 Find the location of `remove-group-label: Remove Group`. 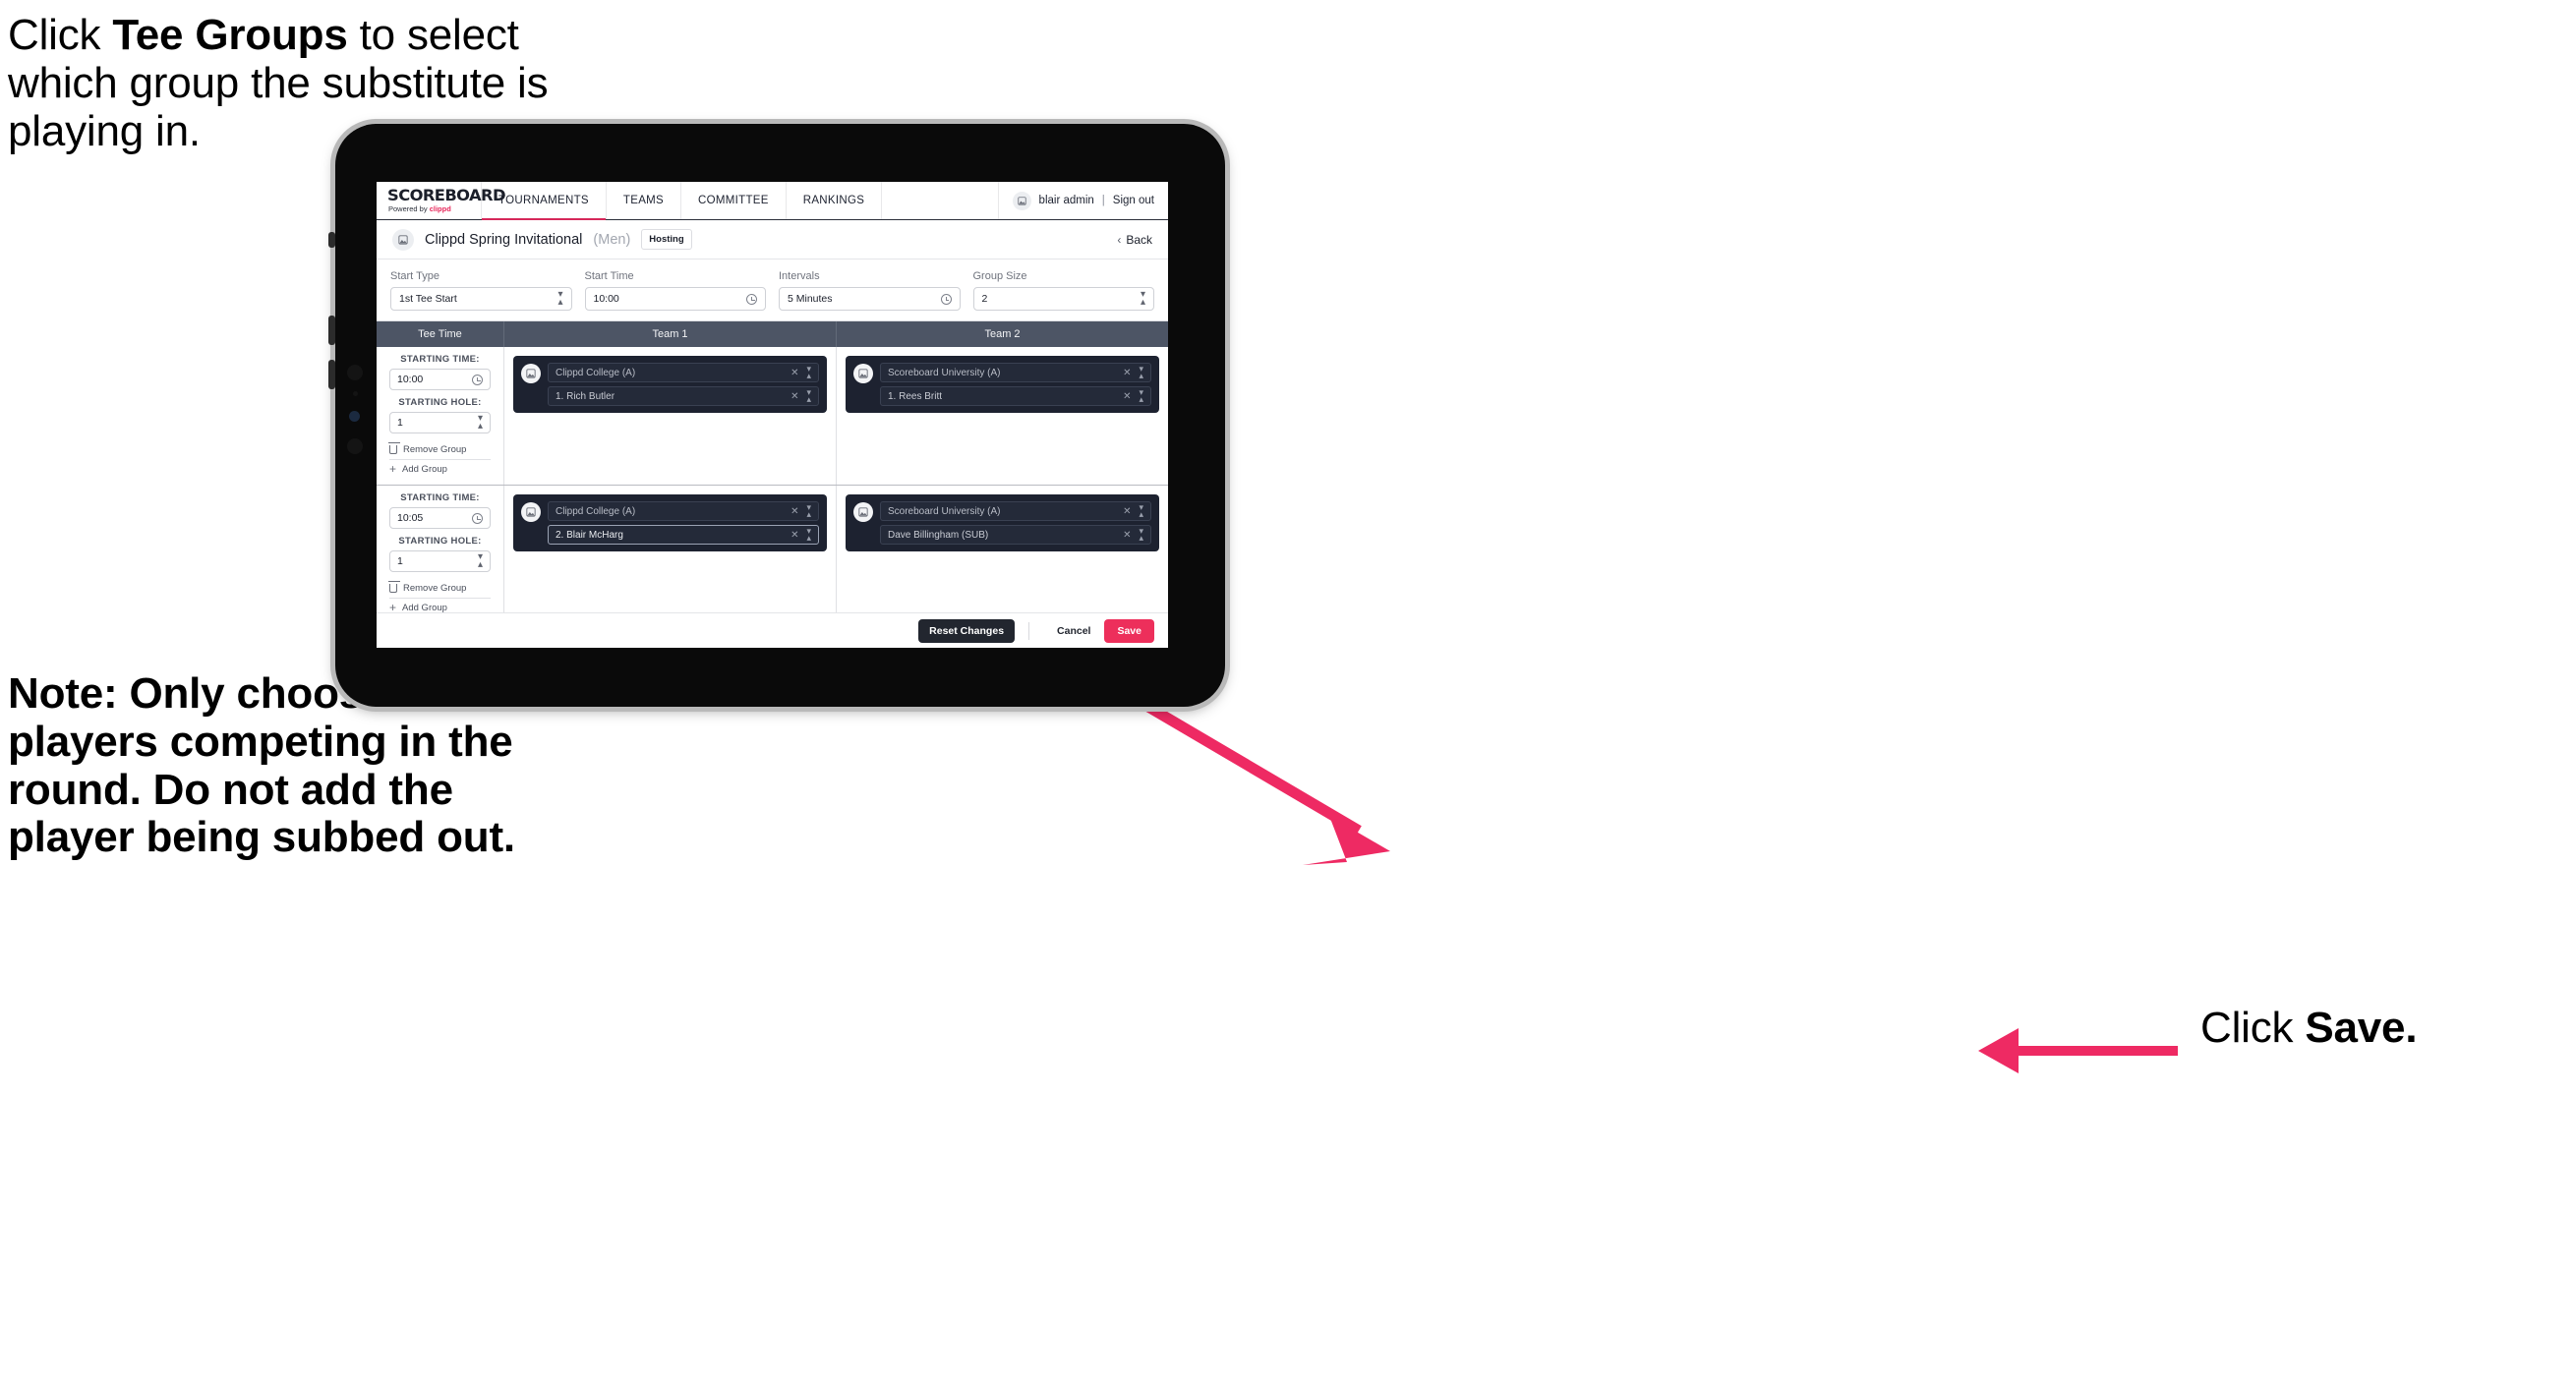

remove-group-label: Remove Group is located at coordinates (435, 588).